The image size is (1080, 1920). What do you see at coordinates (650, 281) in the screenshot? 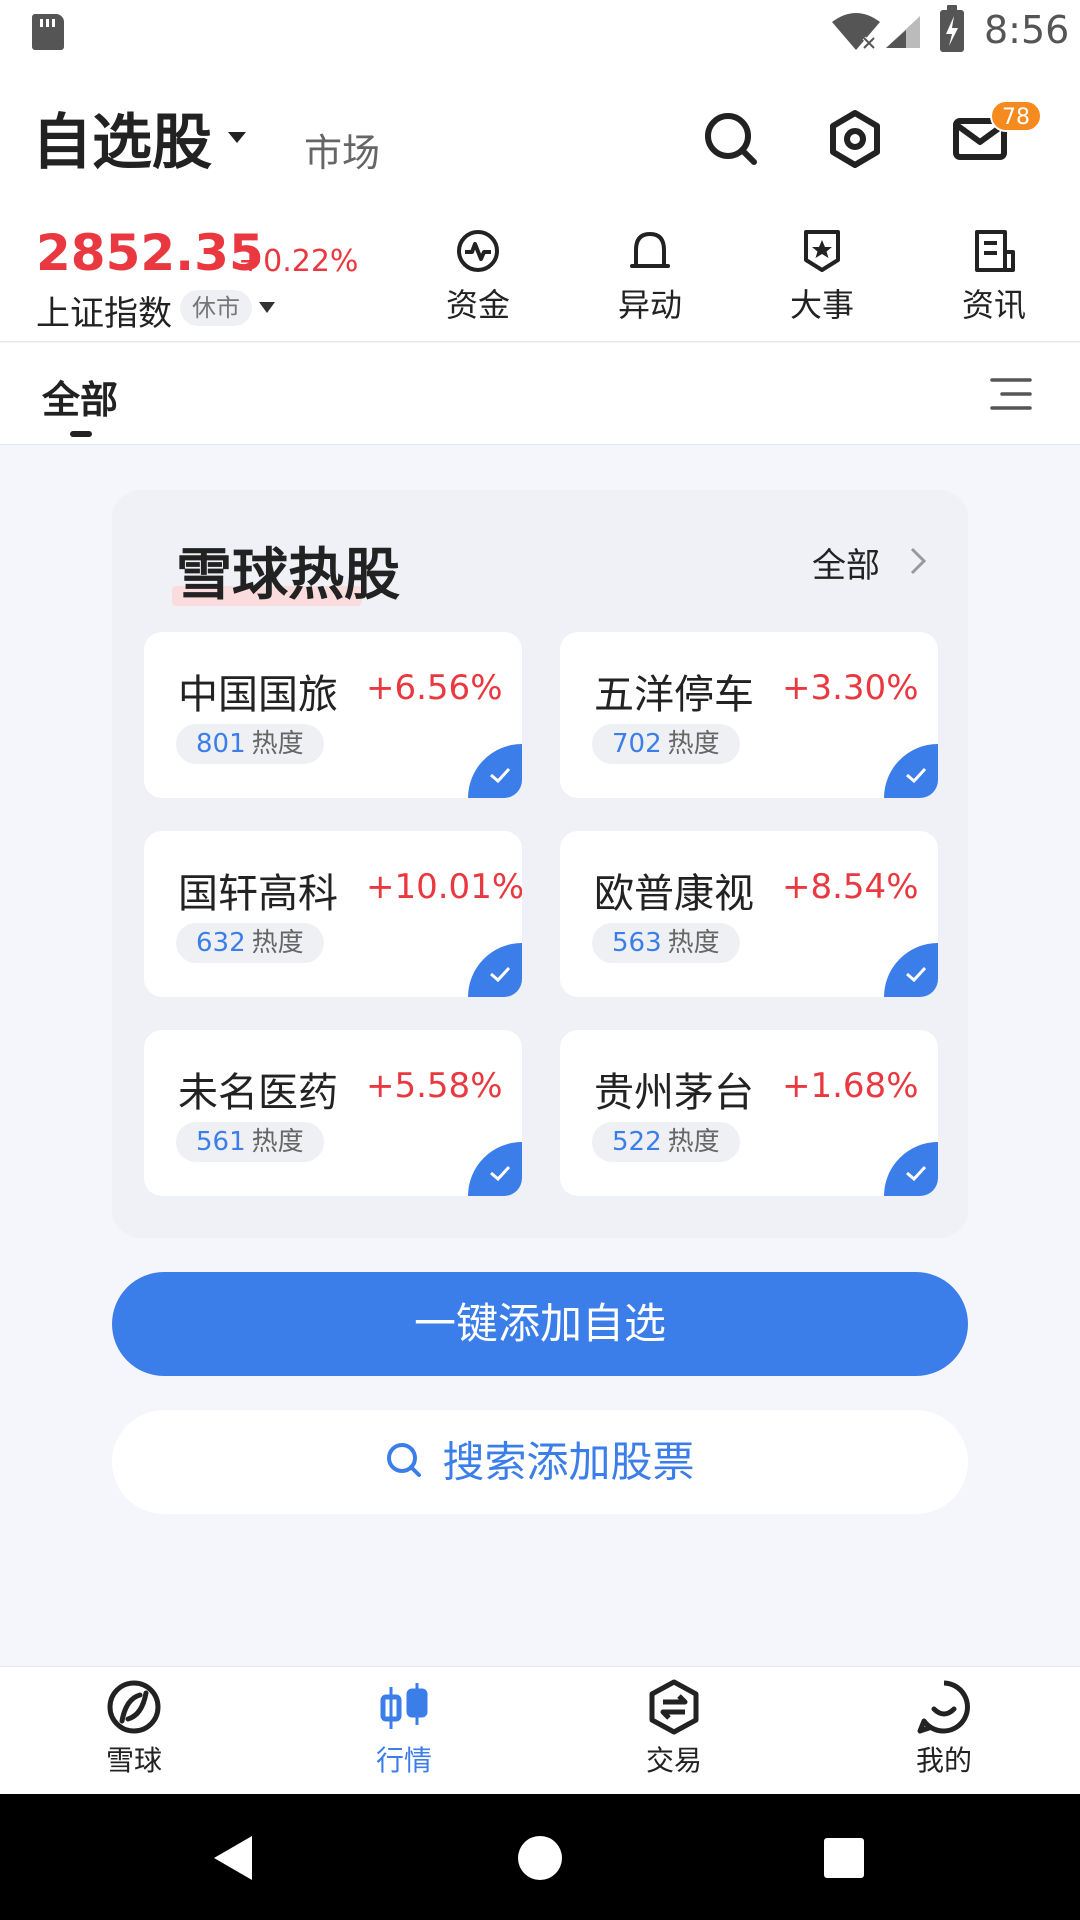
I see `quick-action-movers: 异动` at bounding box center [650, 281].